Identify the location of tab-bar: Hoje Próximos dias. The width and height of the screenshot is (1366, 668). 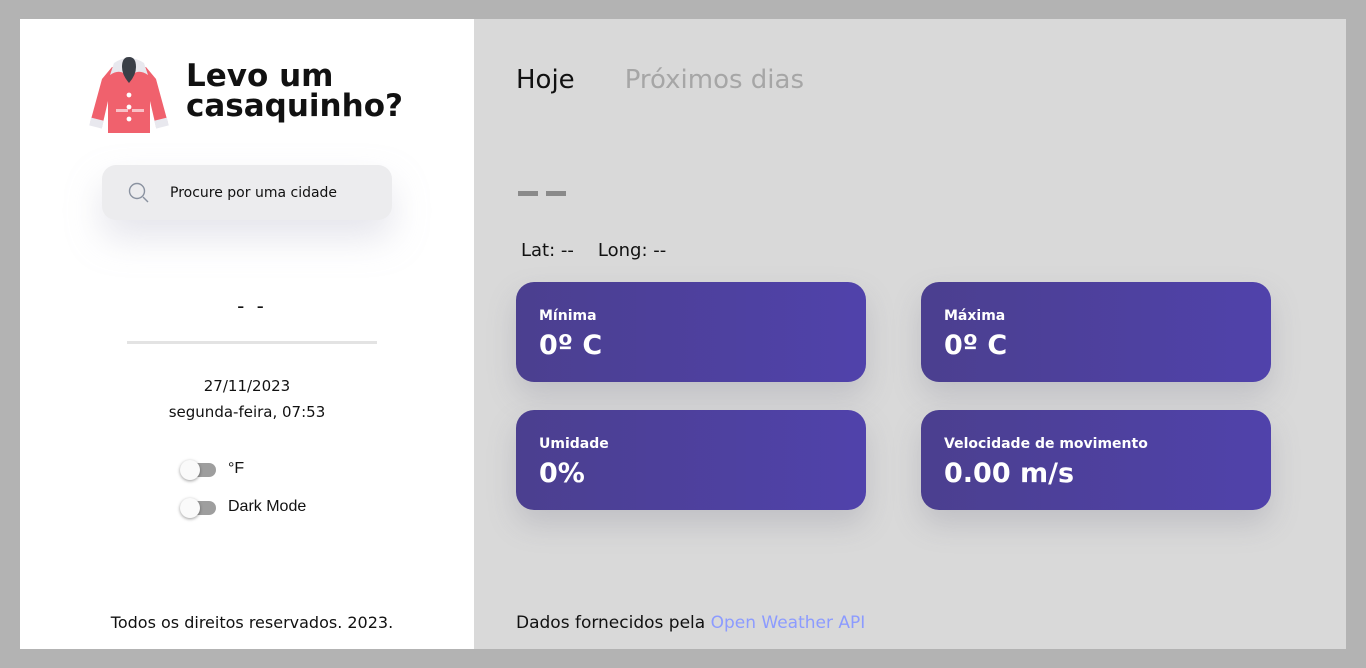
(685, 80).